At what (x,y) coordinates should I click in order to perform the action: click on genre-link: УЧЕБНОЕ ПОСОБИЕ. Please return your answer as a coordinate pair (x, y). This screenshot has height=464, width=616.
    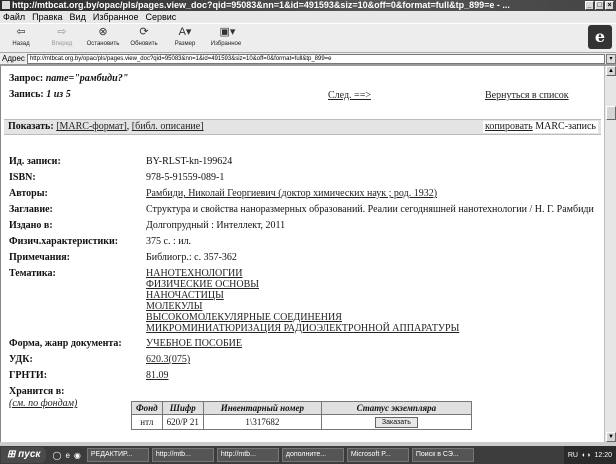
    Looking at the image, I should click on (194, 343).